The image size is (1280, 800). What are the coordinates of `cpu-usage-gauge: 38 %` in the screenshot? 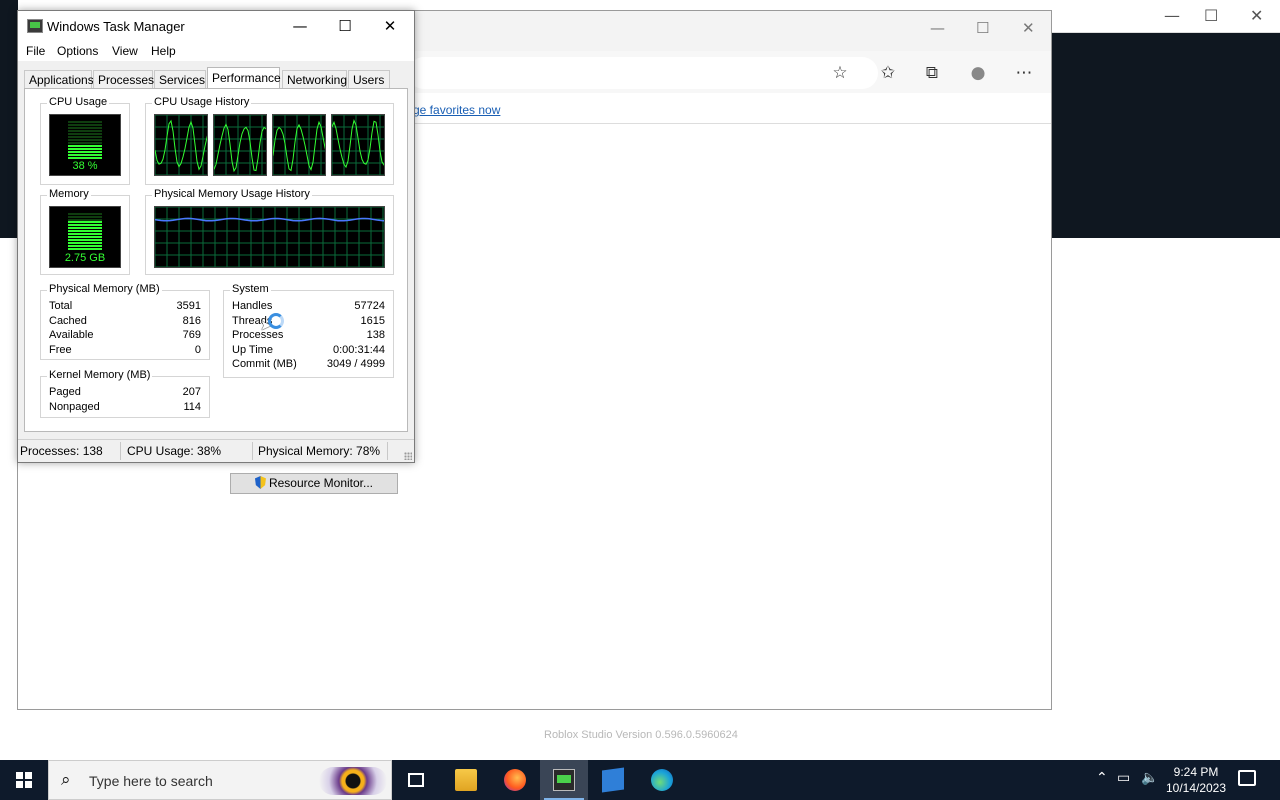 It's located at (85, 145).